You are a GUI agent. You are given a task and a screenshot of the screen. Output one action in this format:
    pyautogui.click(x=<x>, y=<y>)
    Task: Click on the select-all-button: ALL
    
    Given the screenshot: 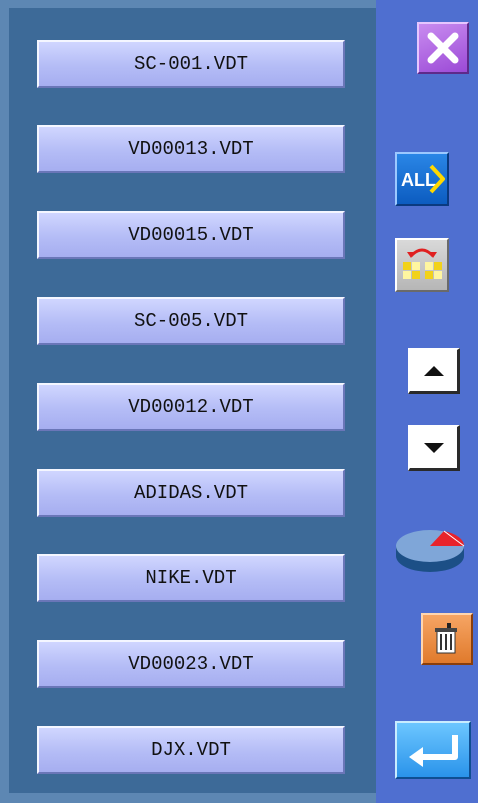 What is the action you would take?
    pyautogui.click(x=422, y=179)
    